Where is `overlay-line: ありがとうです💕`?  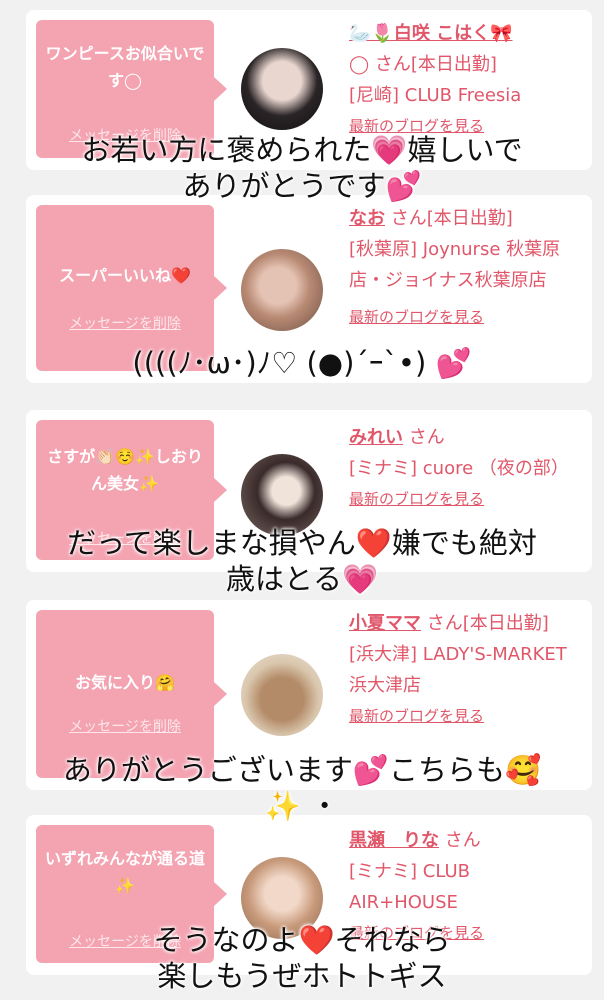 overlay-line: ありがとうです💕 is located at coordinates (302, 186).